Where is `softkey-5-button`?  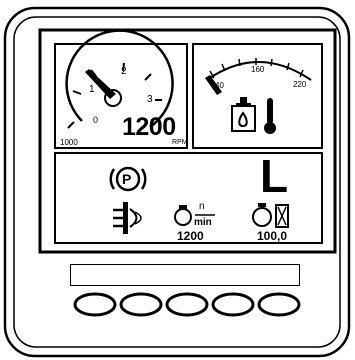
softkey-5-button is located at coordinates (279, 304).